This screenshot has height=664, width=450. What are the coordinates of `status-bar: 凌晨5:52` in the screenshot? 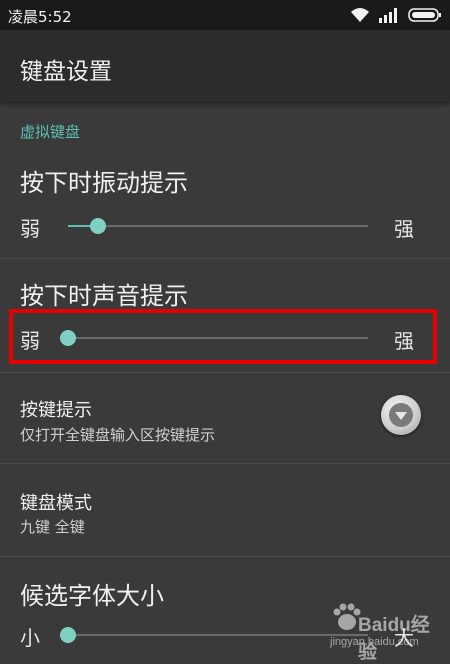 It's located at (225, 15).